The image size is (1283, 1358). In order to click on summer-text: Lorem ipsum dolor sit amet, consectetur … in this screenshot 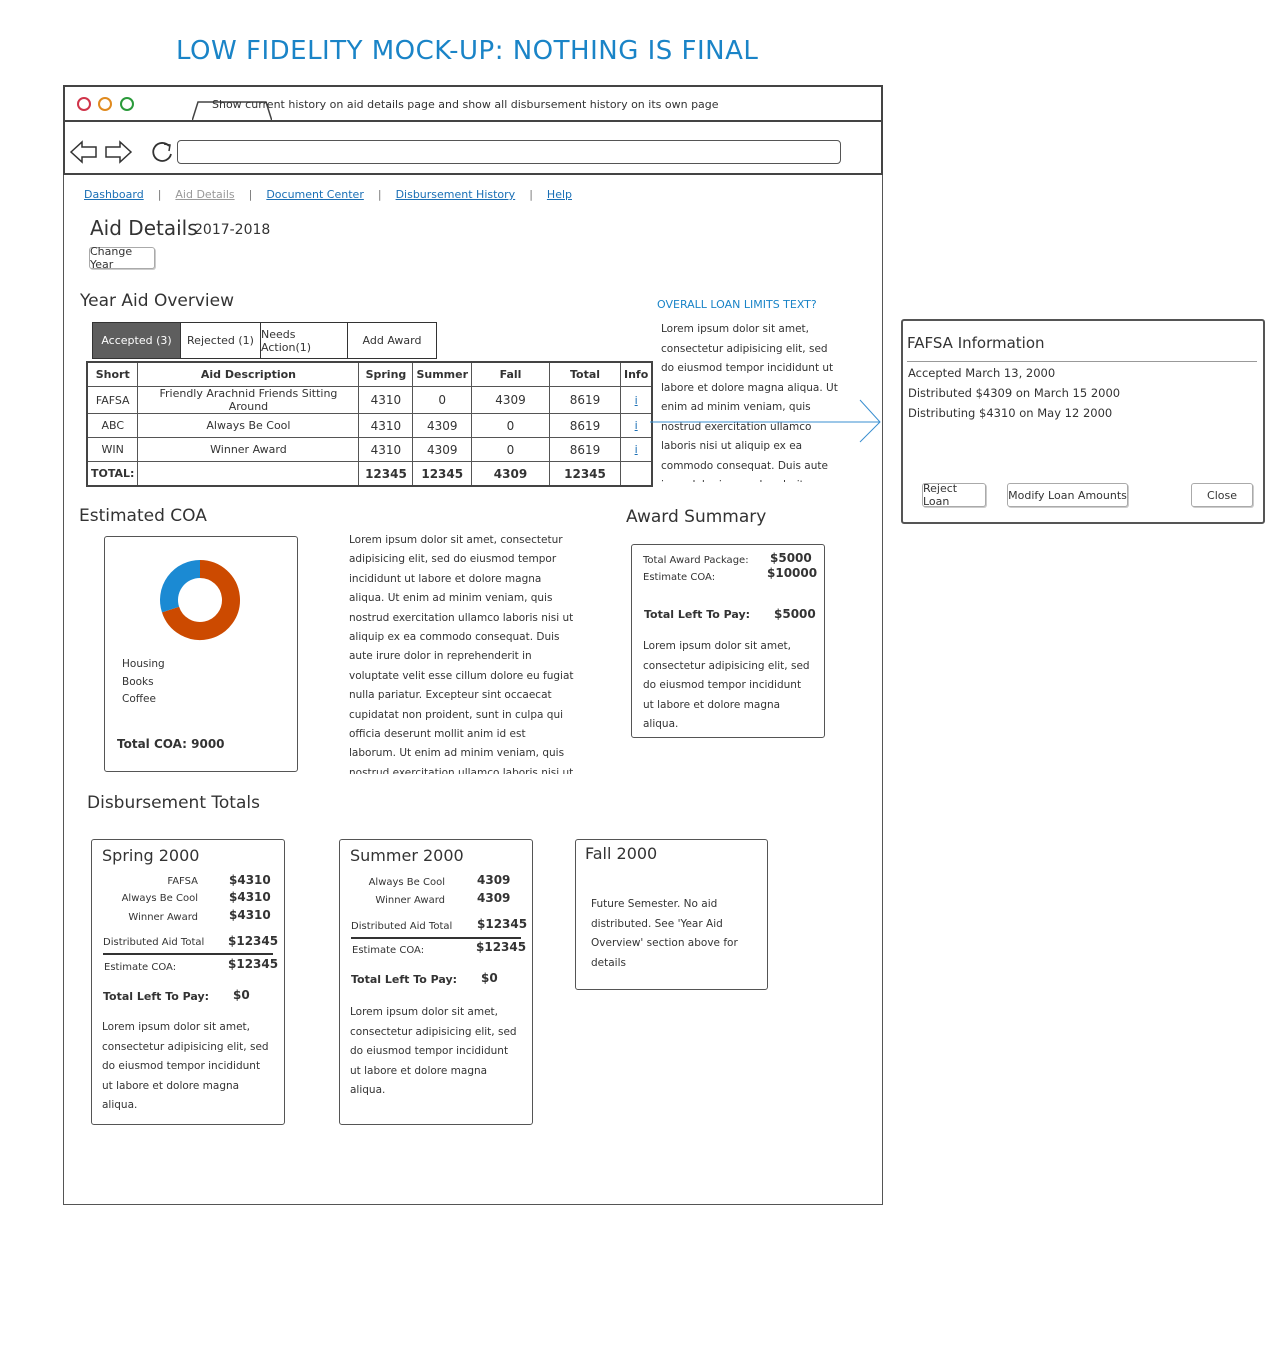, I will do `click(433, 1051)`.